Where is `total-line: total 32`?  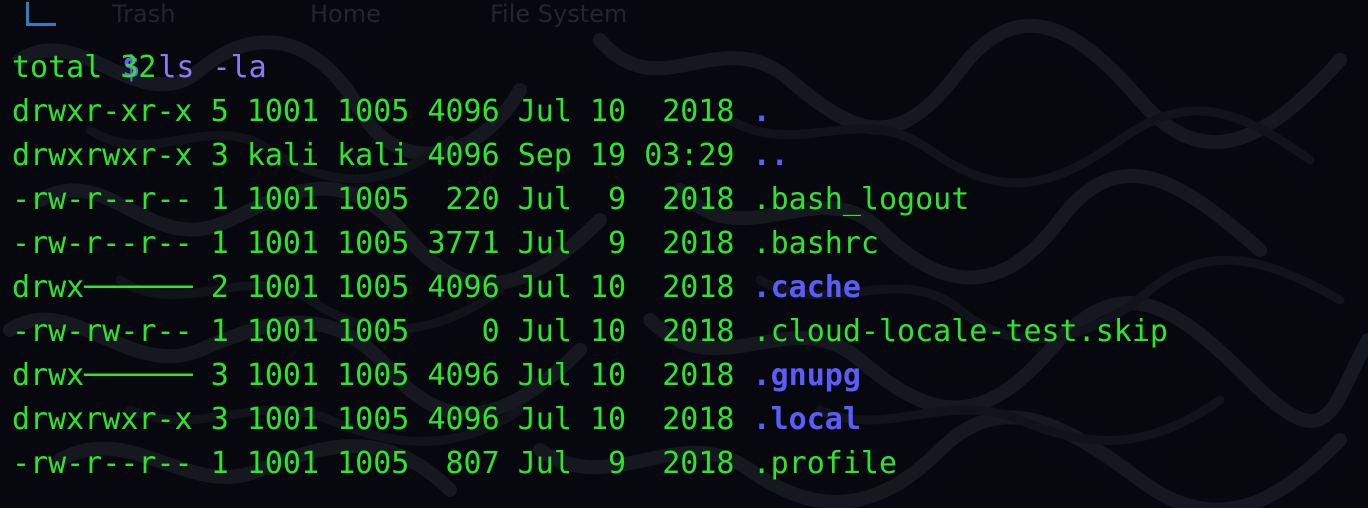 total-line: total 32 is located at coordinates (84, 67).